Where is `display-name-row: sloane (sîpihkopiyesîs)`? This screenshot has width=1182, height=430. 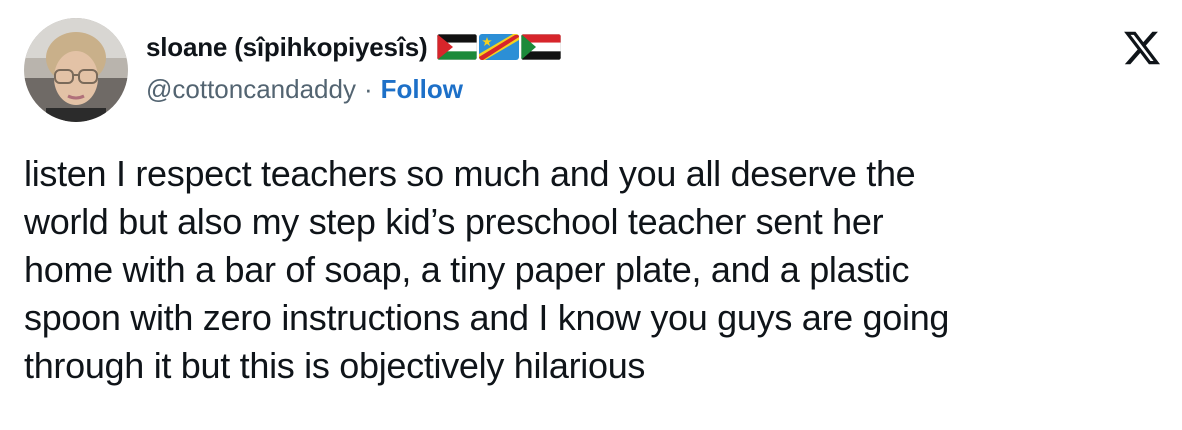 display-name-row: sloane (sîpihkopiyesîs) is located at coordinates (353, 47).